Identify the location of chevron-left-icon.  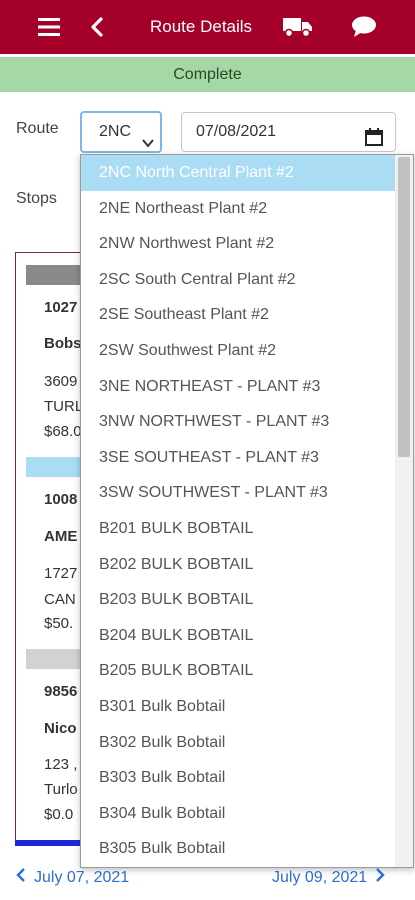
(21, 877).